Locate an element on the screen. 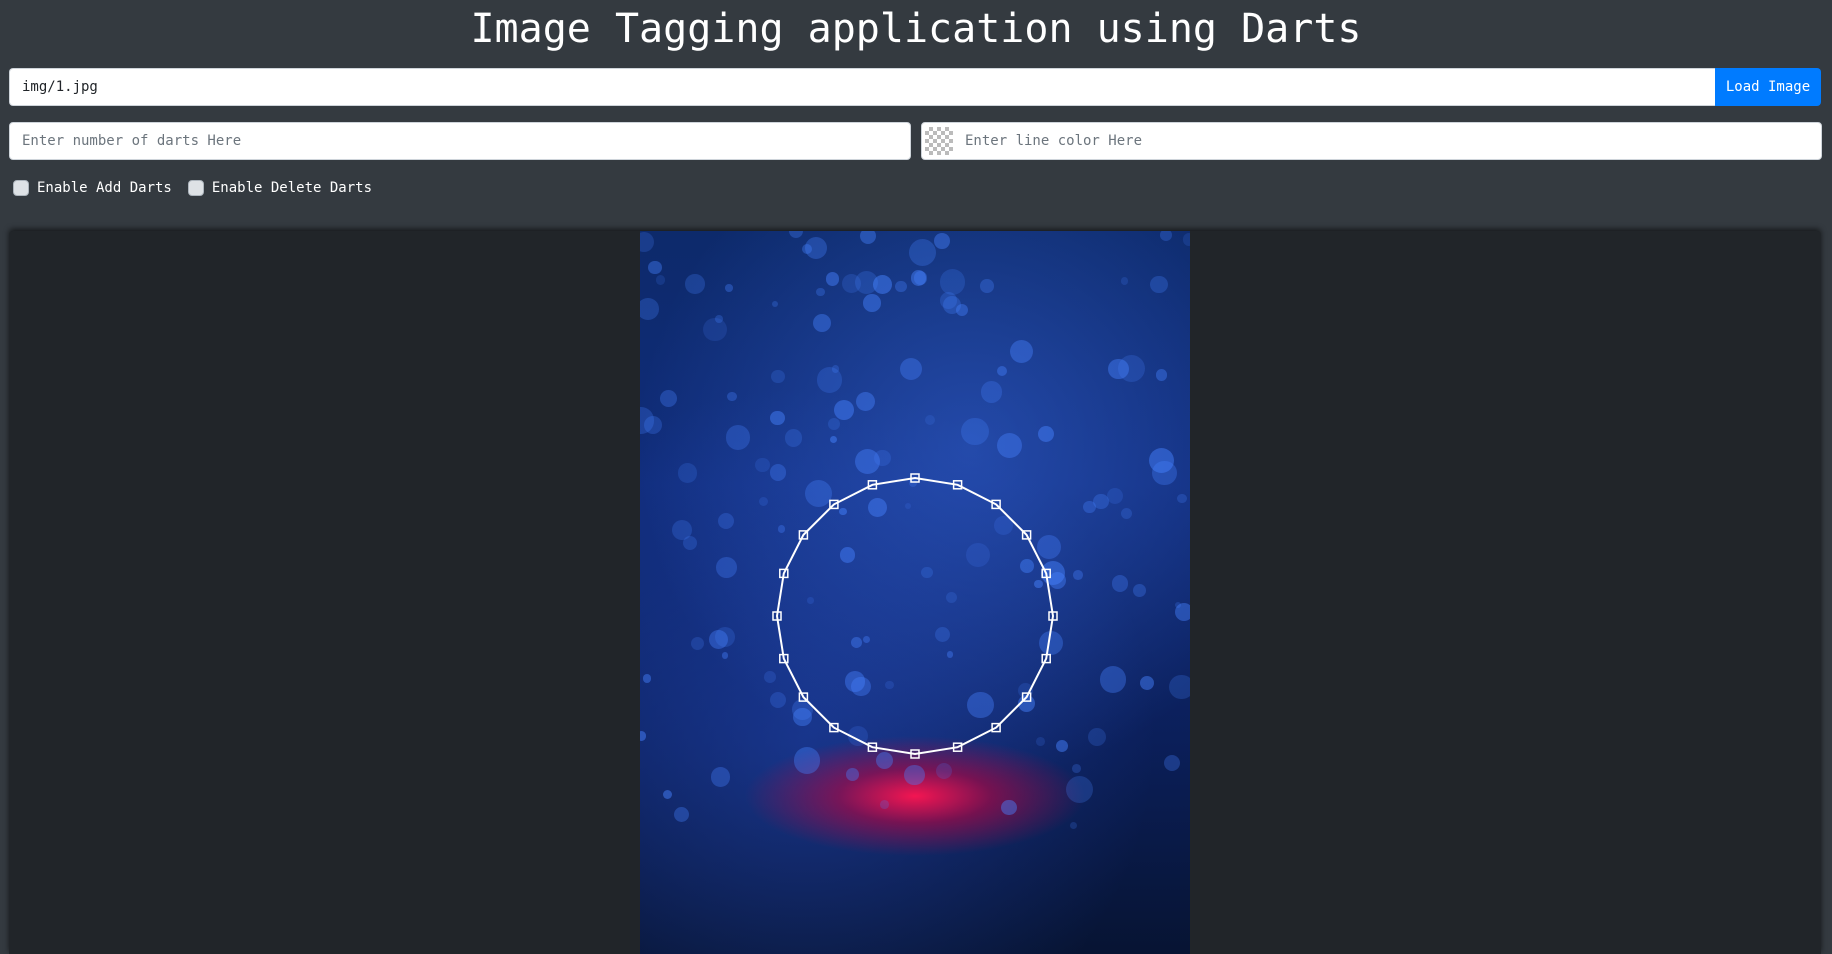 Image resolution: width=1832 pixels, height=954 pixels. image-loader-group: Load Image is located at coordinates (915, 87).